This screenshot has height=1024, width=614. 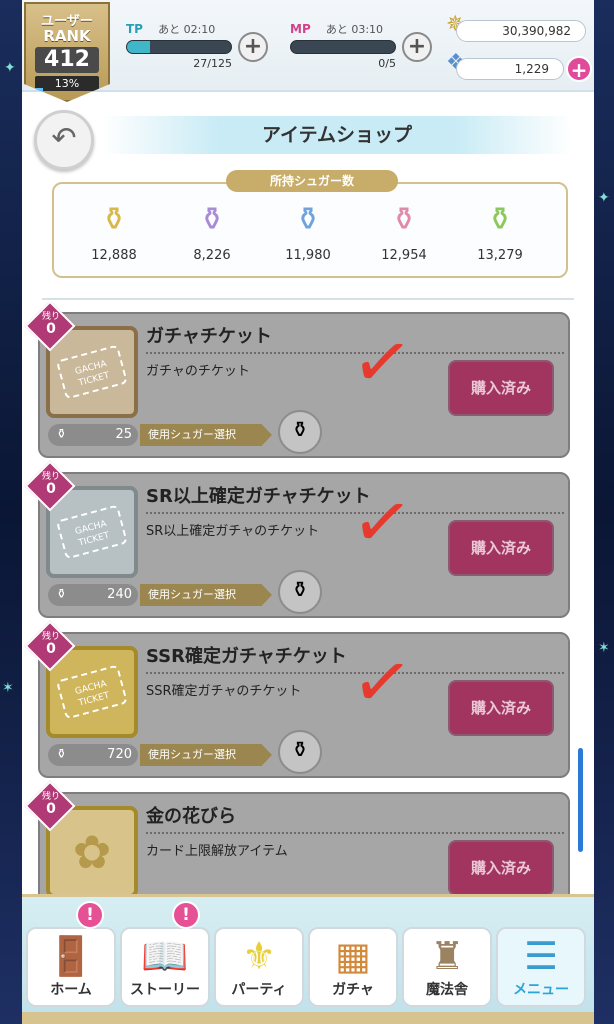 I want to click on sugar-purple: ⚱ 8,226, so click(x=212, y=229).